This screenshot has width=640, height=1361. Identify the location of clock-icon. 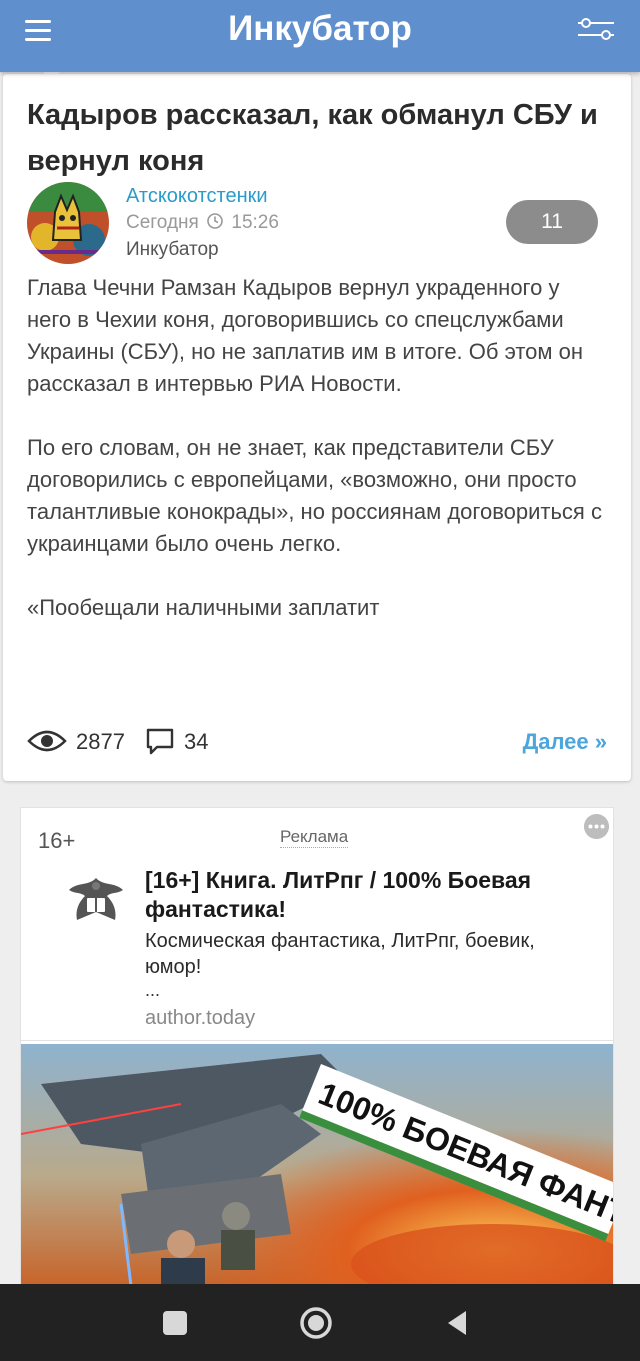
(215, 221).